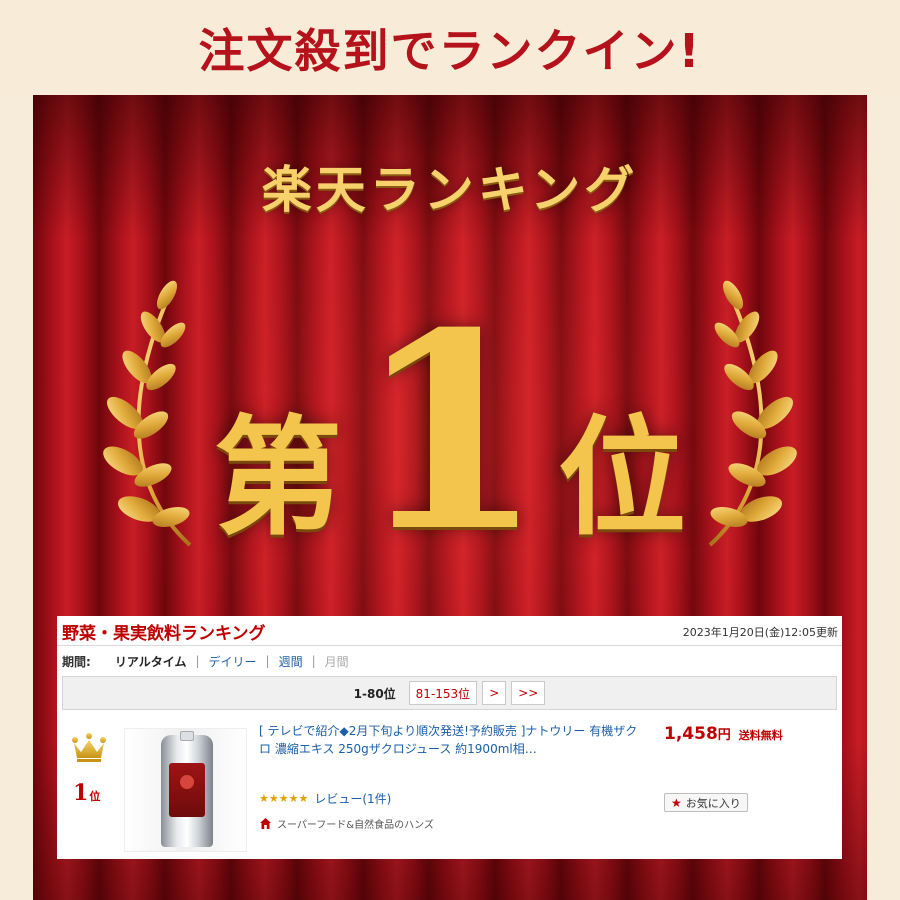 The image size is (900, 900). I want to click on price-amount: 1,458, so click(691, 734).